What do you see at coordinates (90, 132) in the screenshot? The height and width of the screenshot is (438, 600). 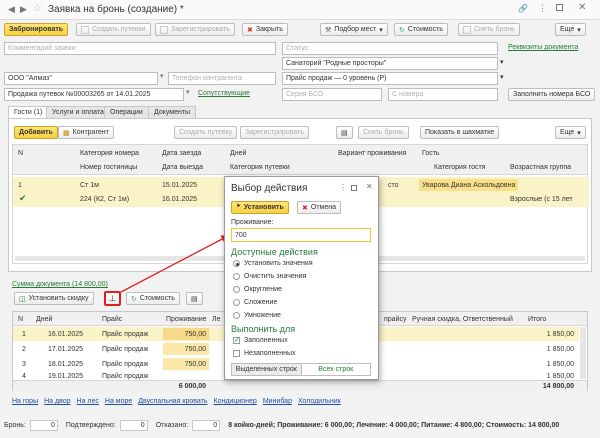 I see `counterparty-label: Контрагент` at bounding box center [90, 132].